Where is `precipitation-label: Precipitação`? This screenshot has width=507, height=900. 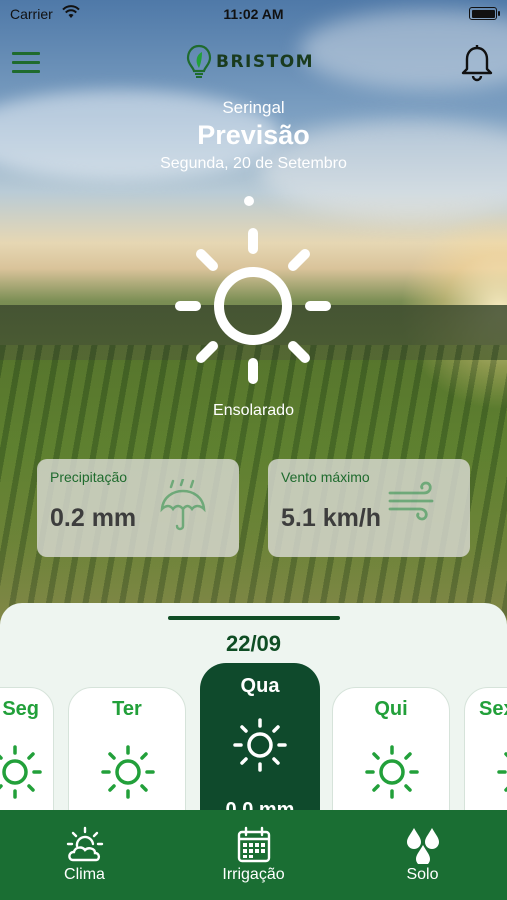 precipitation-label: Precipitação is located at coordinates (89, 477).